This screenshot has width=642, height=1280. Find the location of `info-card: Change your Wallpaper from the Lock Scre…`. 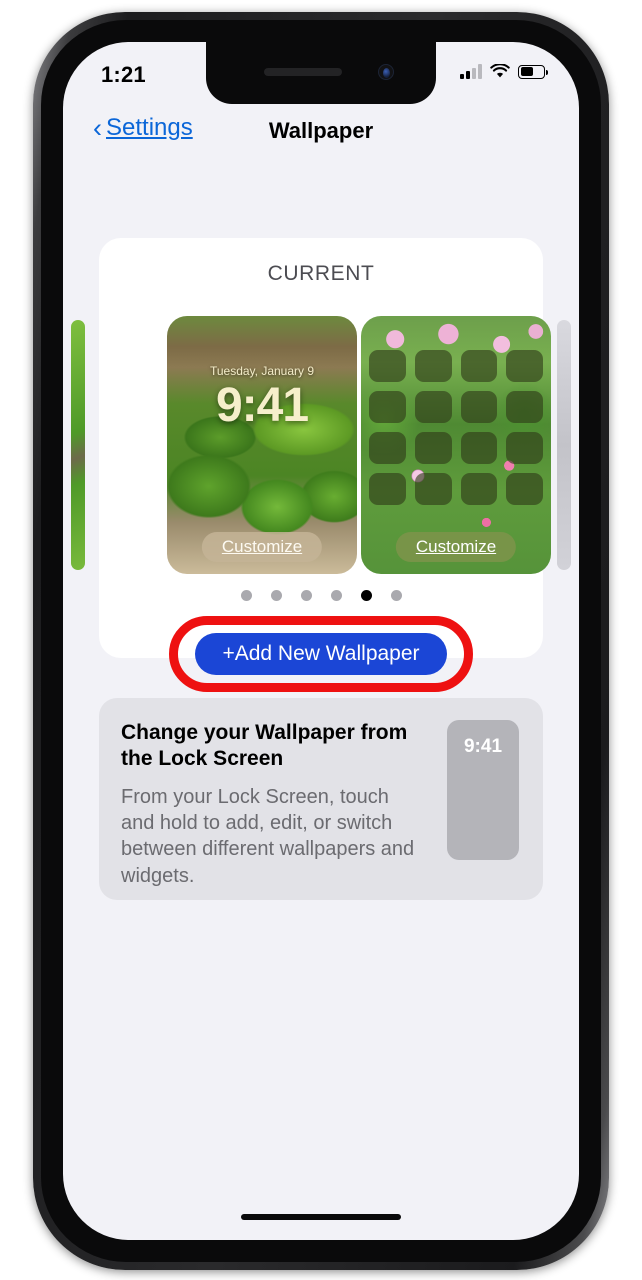

info-card: Change your Wallpaper from the Lock Scre… is located at coordinates (321, 799).